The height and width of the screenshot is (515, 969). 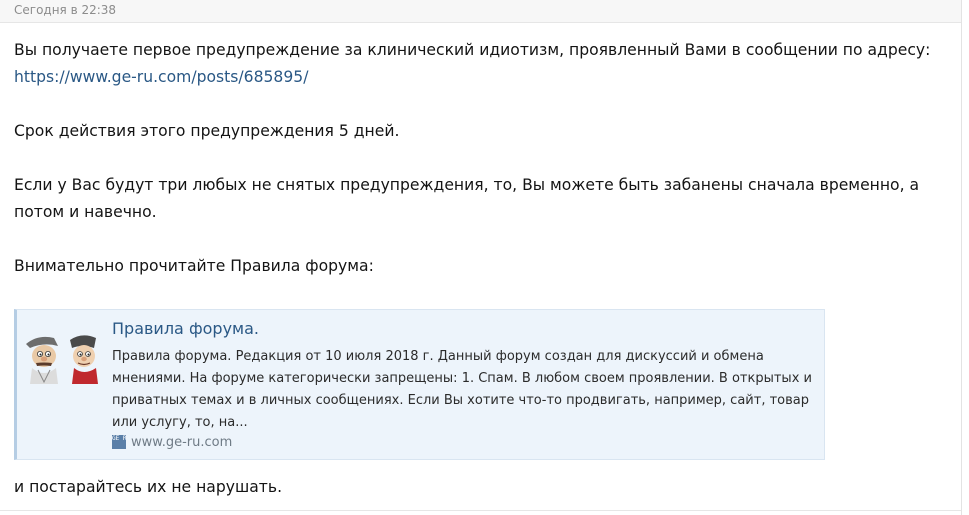 What do you see at coordinates (480, 11) in the screenshot?
I see `message-header: Сегодня в 22:38` at bounding box center [480, 11].